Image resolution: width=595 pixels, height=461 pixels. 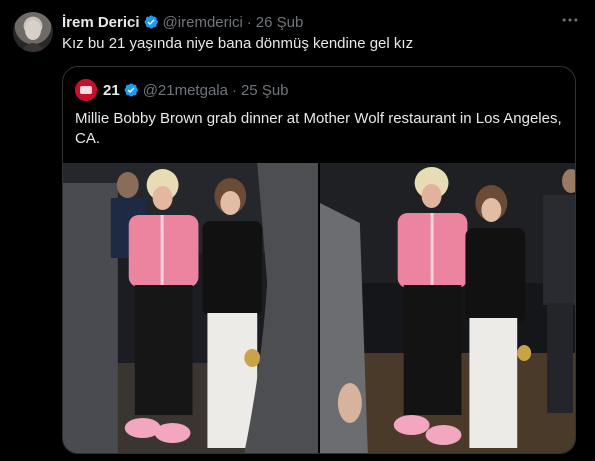 I want to click on quoted-avatar-logo, so click(x=86, y=90).